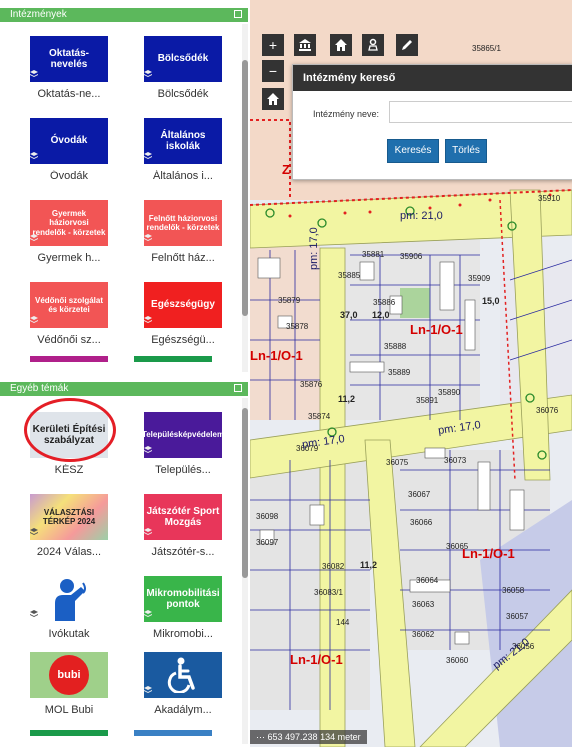 The width and height of the screenshot is (572, 747). Describe the element at coordinates (432, 78) in the screenshot. I see `dialog-title: Intézmény kereső` at that location.